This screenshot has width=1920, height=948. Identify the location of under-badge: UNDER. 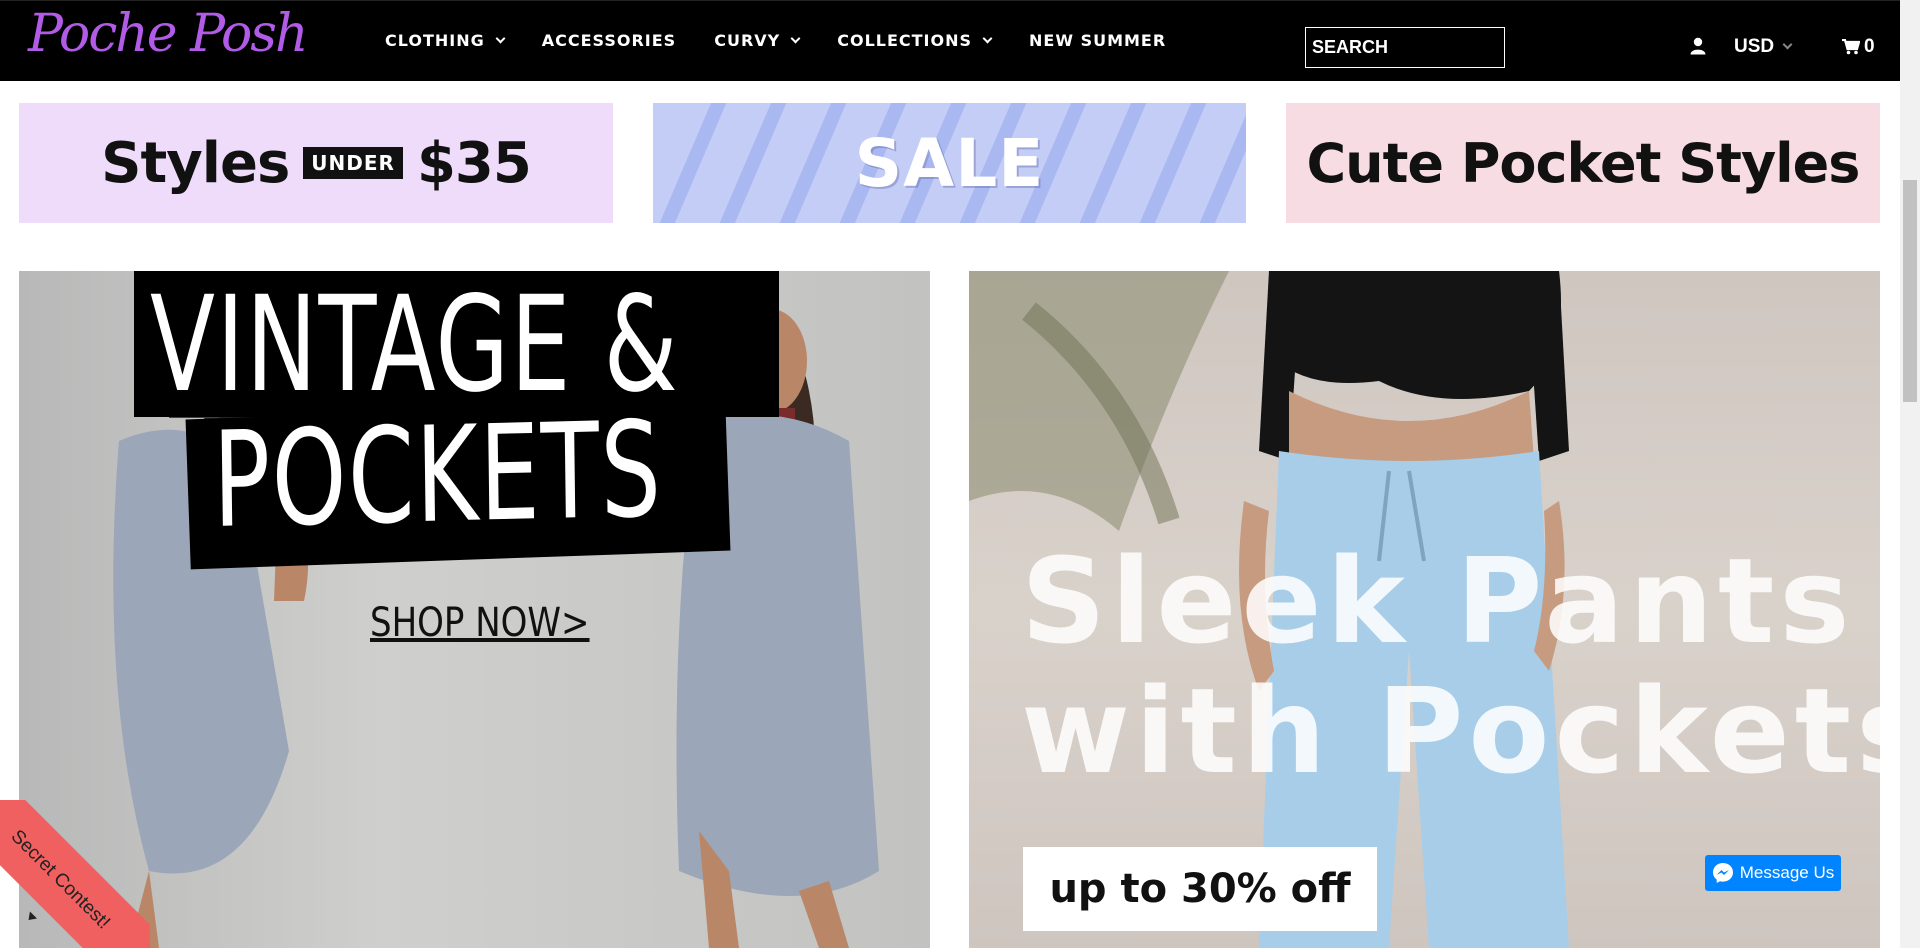
(353, 163).